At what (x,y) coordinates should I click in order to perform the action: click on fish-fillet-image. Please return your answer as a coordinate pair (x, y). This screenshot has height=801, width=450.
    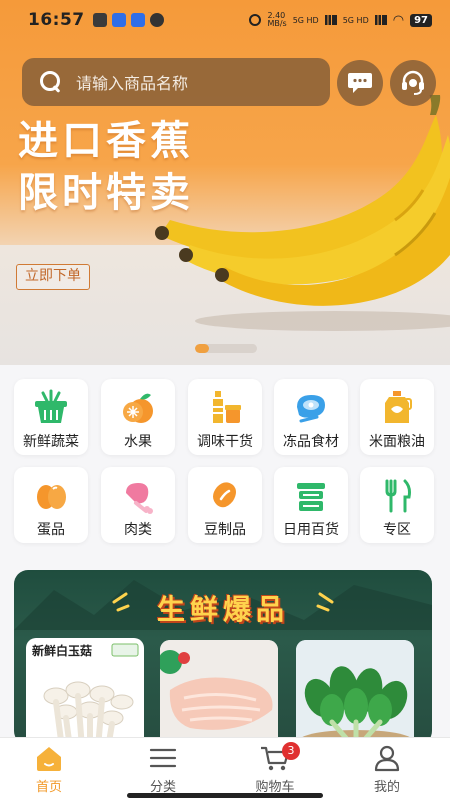
    Looking at the image, I should click on (219, 692).